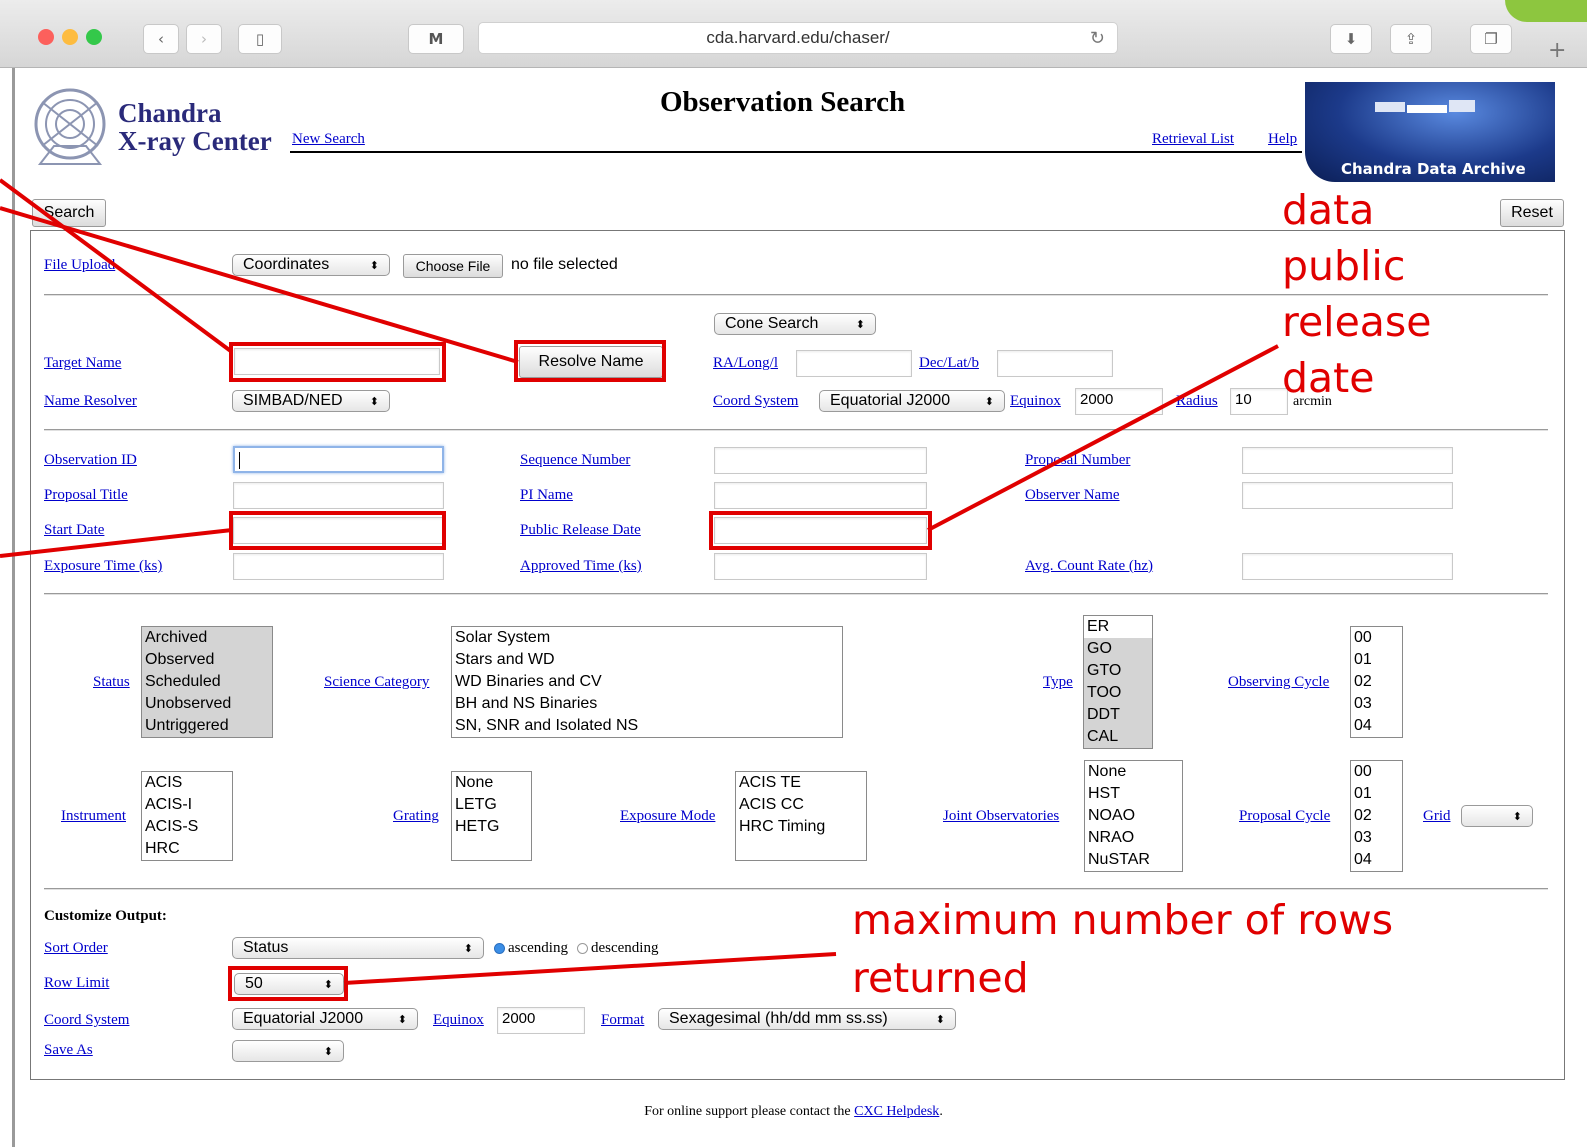 The image size is (1587, 1147). Describe the element at coordinates (590, 361) in the screenshot. I see `highlight-resolve-name` at that location.